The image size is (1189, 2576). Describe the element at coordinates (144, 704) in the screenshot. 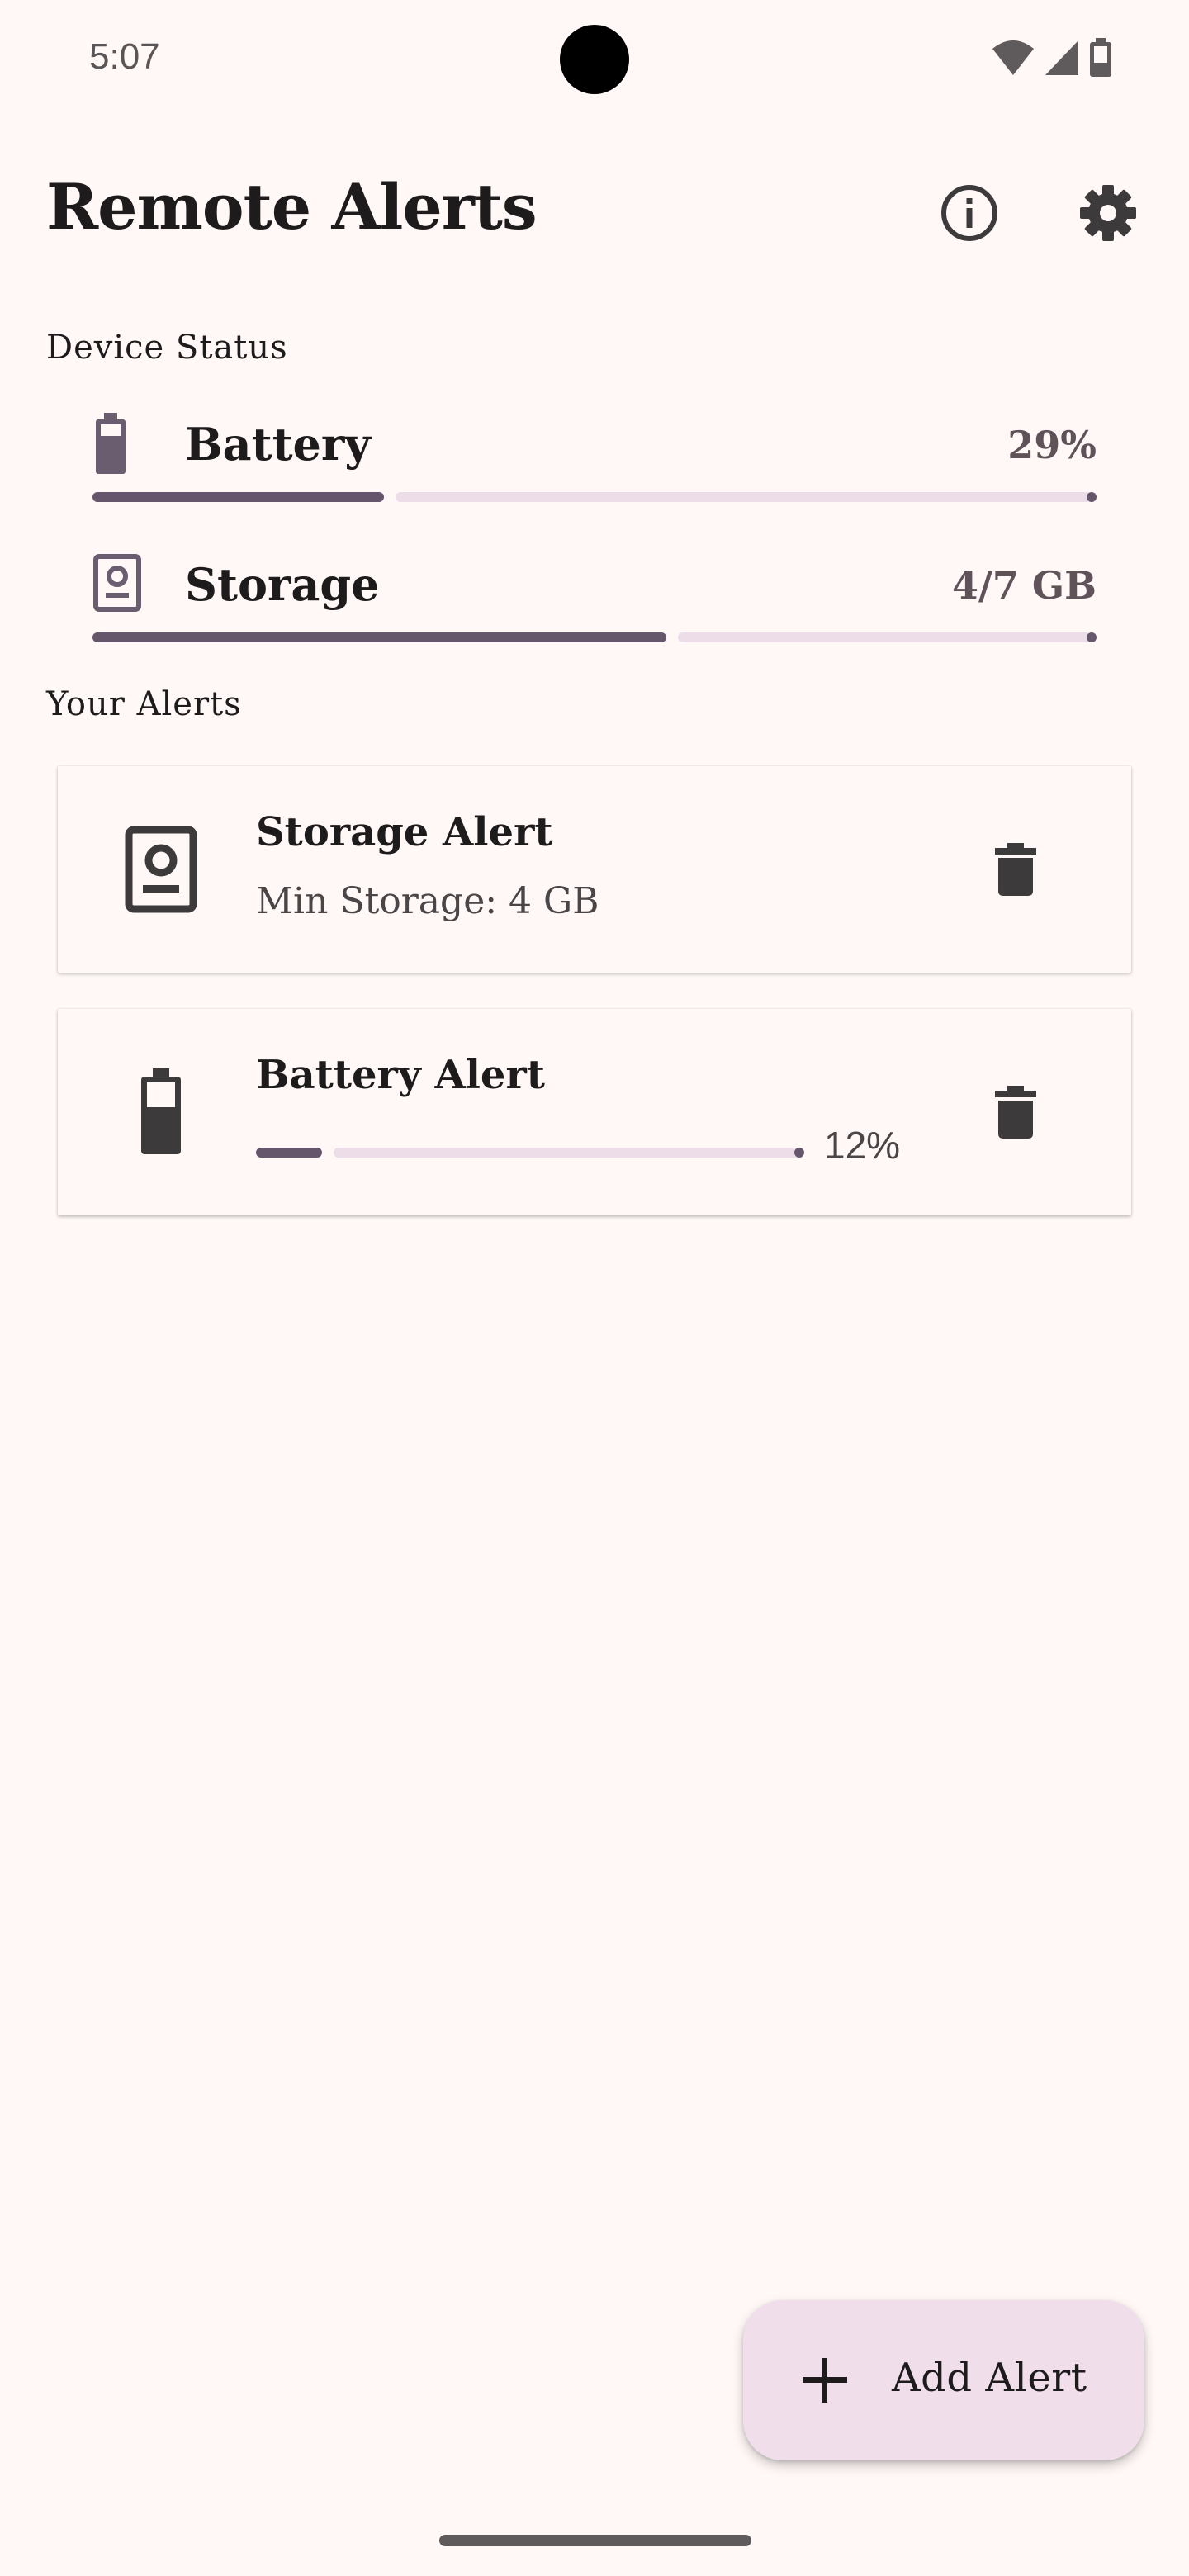

I see `your-alerts-heading: Your Alerts` at that location.